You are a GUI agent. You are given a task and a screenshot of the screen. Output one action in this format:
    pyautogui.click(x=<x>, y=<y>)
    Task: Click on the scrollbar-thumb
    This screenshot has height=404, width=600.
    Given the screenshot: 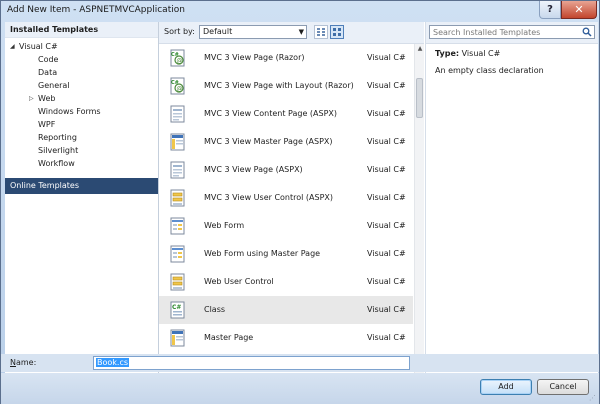 What is the action you would take?
    pyautogui.click(x=419, y=98)
    